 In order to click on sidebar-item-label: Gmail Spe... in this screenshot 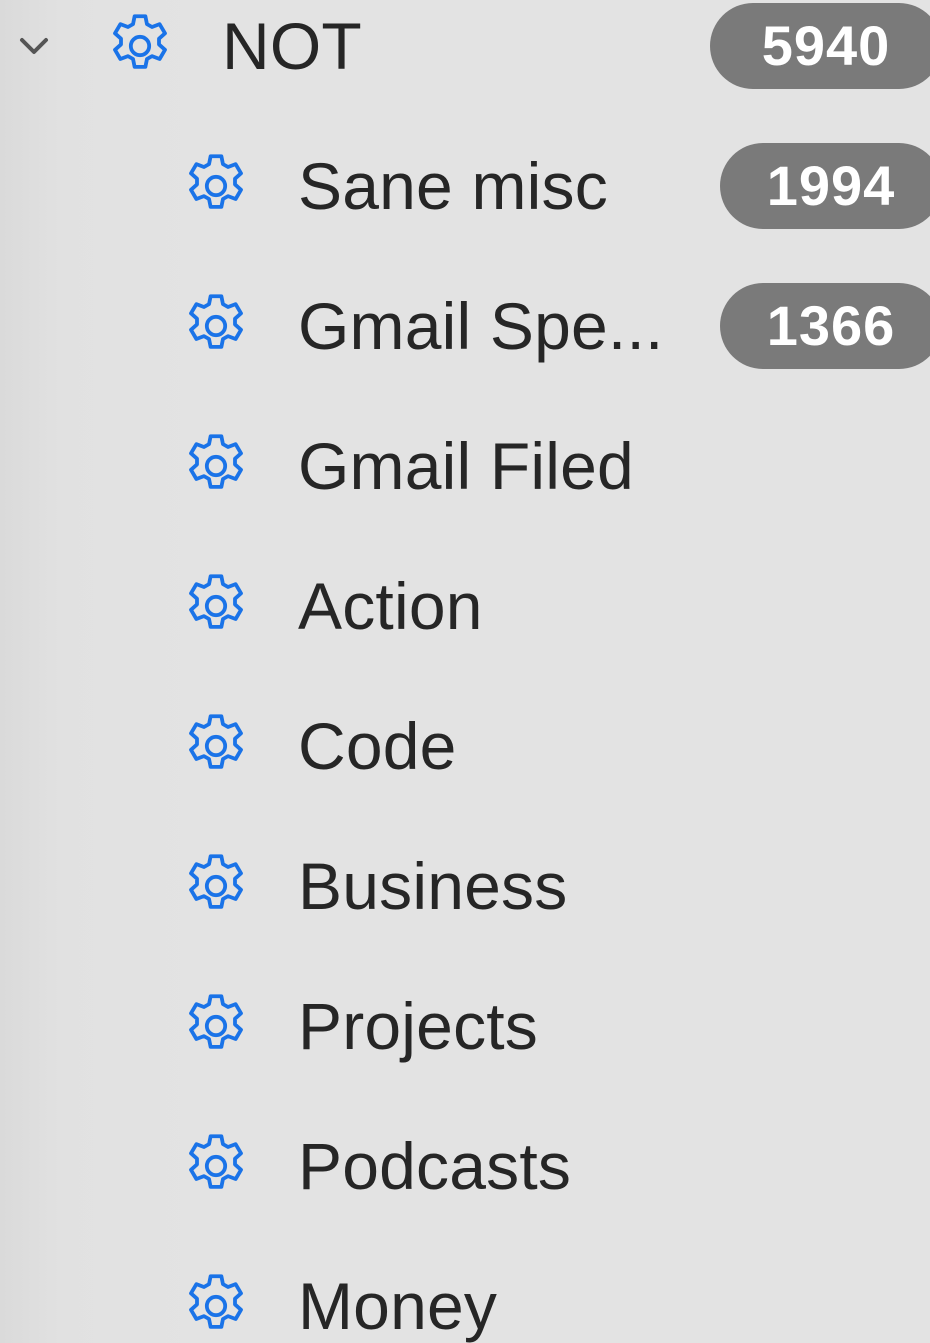, I will do `click(481, 326)`.